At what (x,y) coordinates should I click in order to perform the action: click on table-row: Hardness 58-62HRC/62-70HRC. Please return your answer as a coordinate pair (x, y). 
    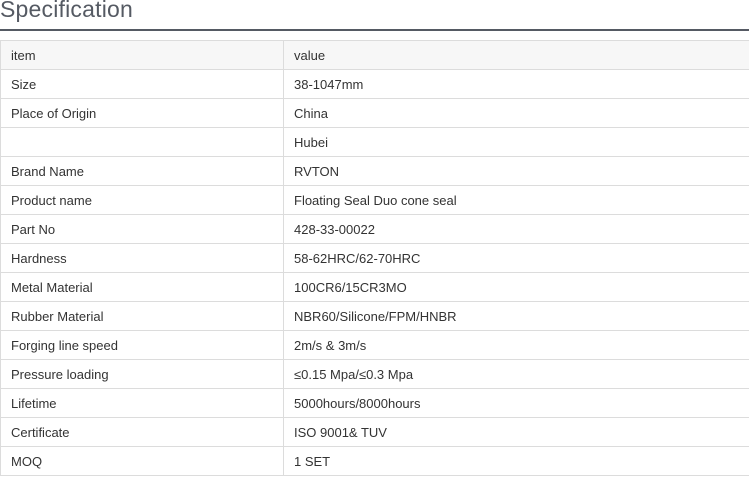
    Looking at the image, I should click on (374, 258).